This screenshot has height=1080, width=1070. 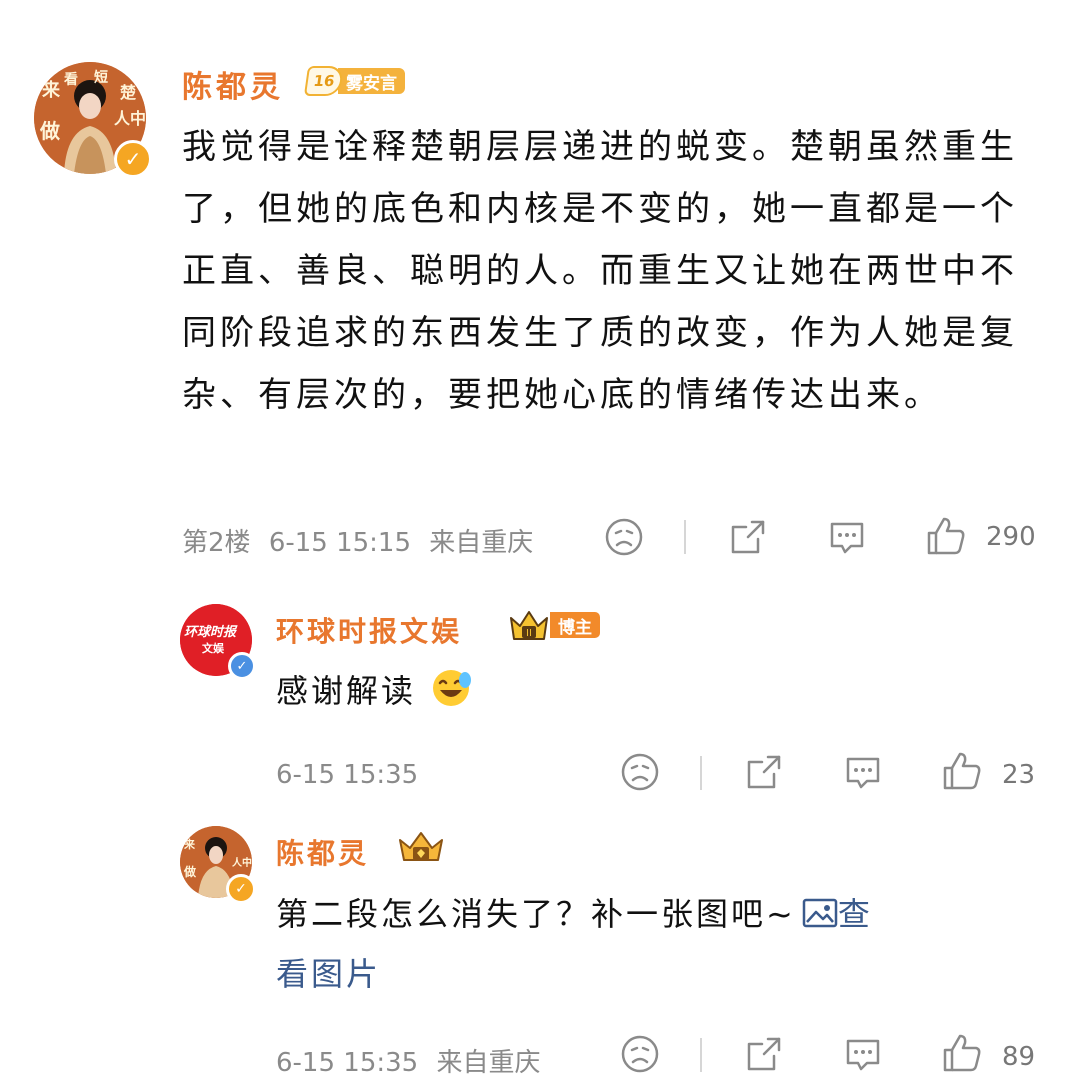 What do you see at coordinates (536, 914) in the screenshot?
I see `comment-text-content: 第二段怎么消失了？补一张图吧~` at bounding box center [536, 914].